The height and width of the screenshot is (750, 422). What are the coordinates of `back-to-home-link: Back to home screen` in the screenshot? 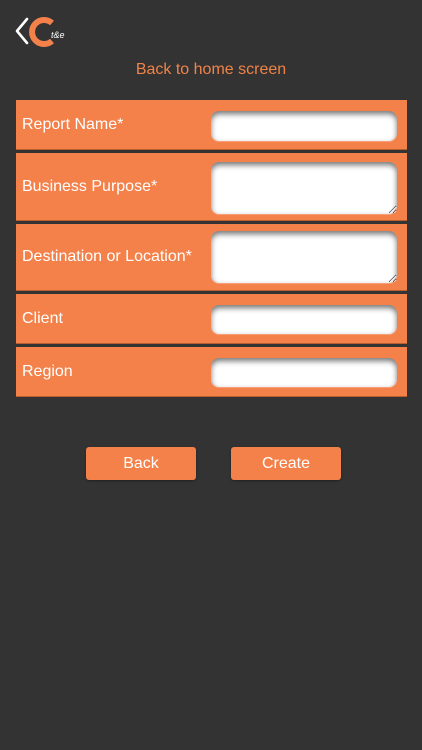 It's located at (211, 70).